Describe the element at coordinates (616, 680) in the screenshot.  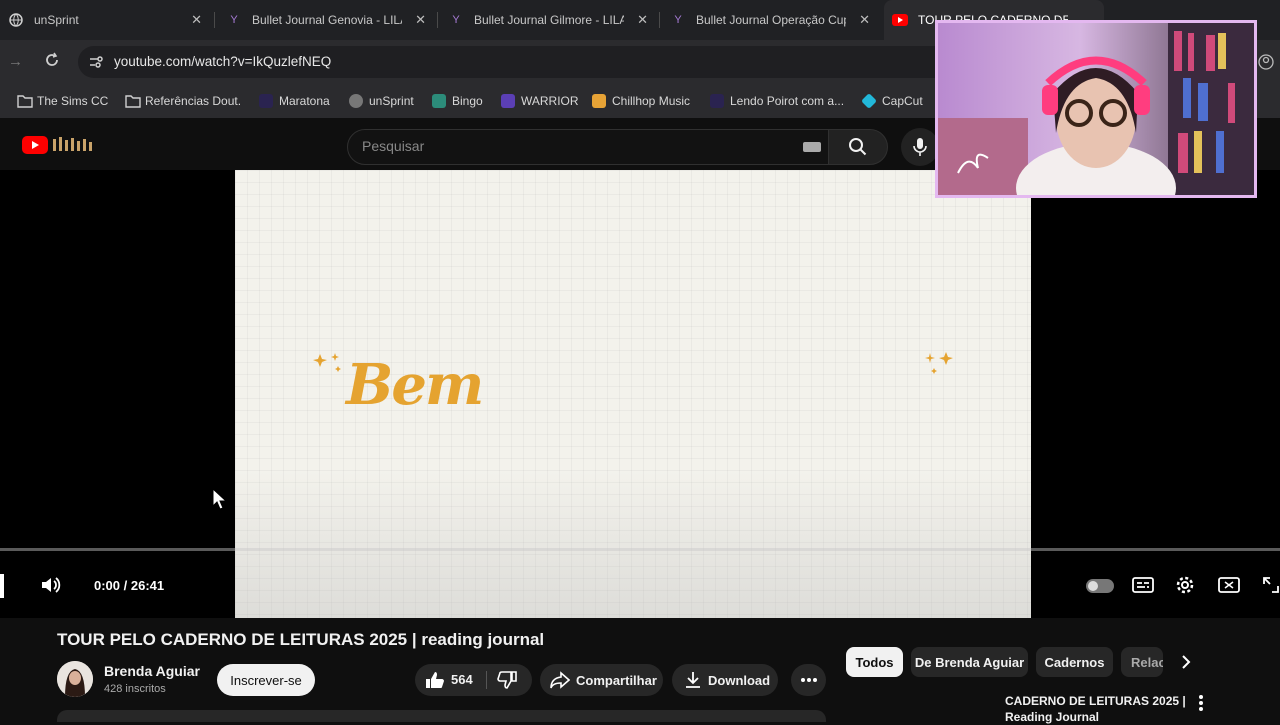
I see `share-label: Compartilhar` at that location.